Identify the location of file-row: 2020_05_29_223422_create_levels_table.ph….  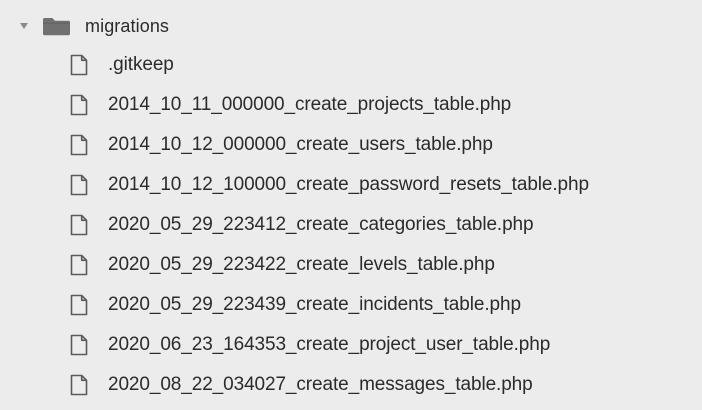
(351, 265).